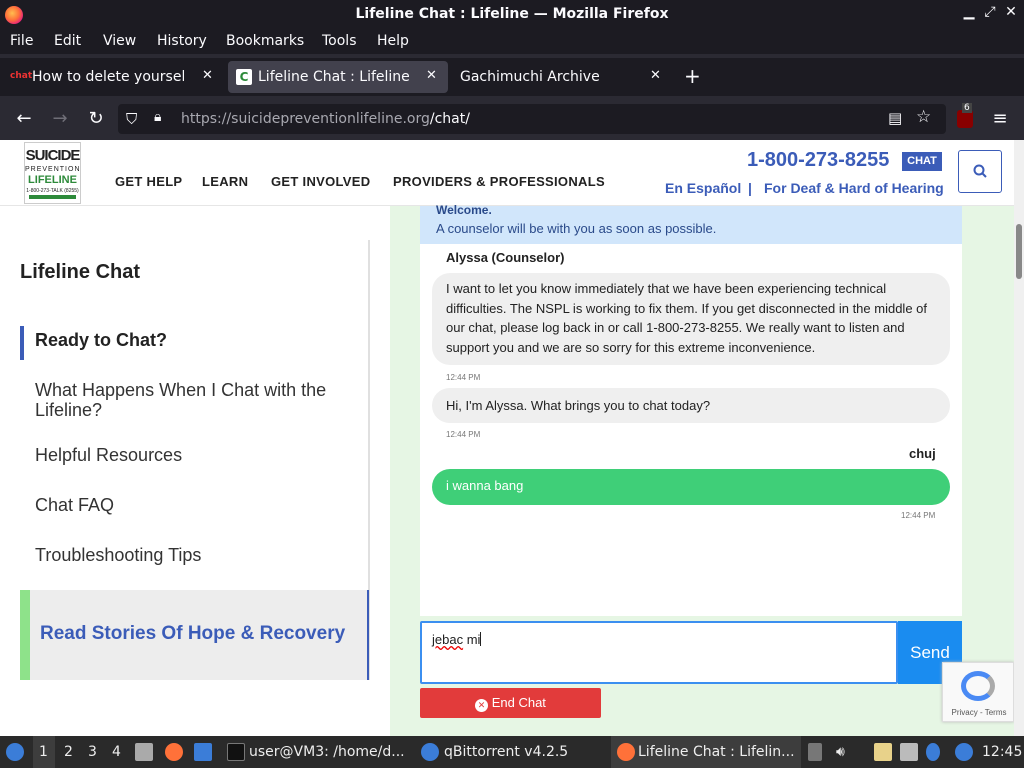  I want to click on nav-learn: LEARN, so click(225, 181).